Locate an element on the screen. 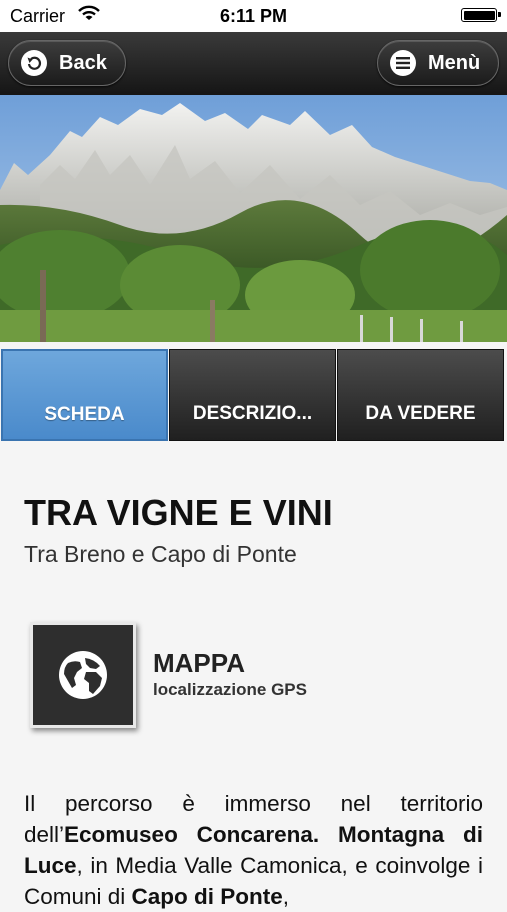 The height and width of the screenshot is (912, 507). map-button is located at coordinates (83, 675).